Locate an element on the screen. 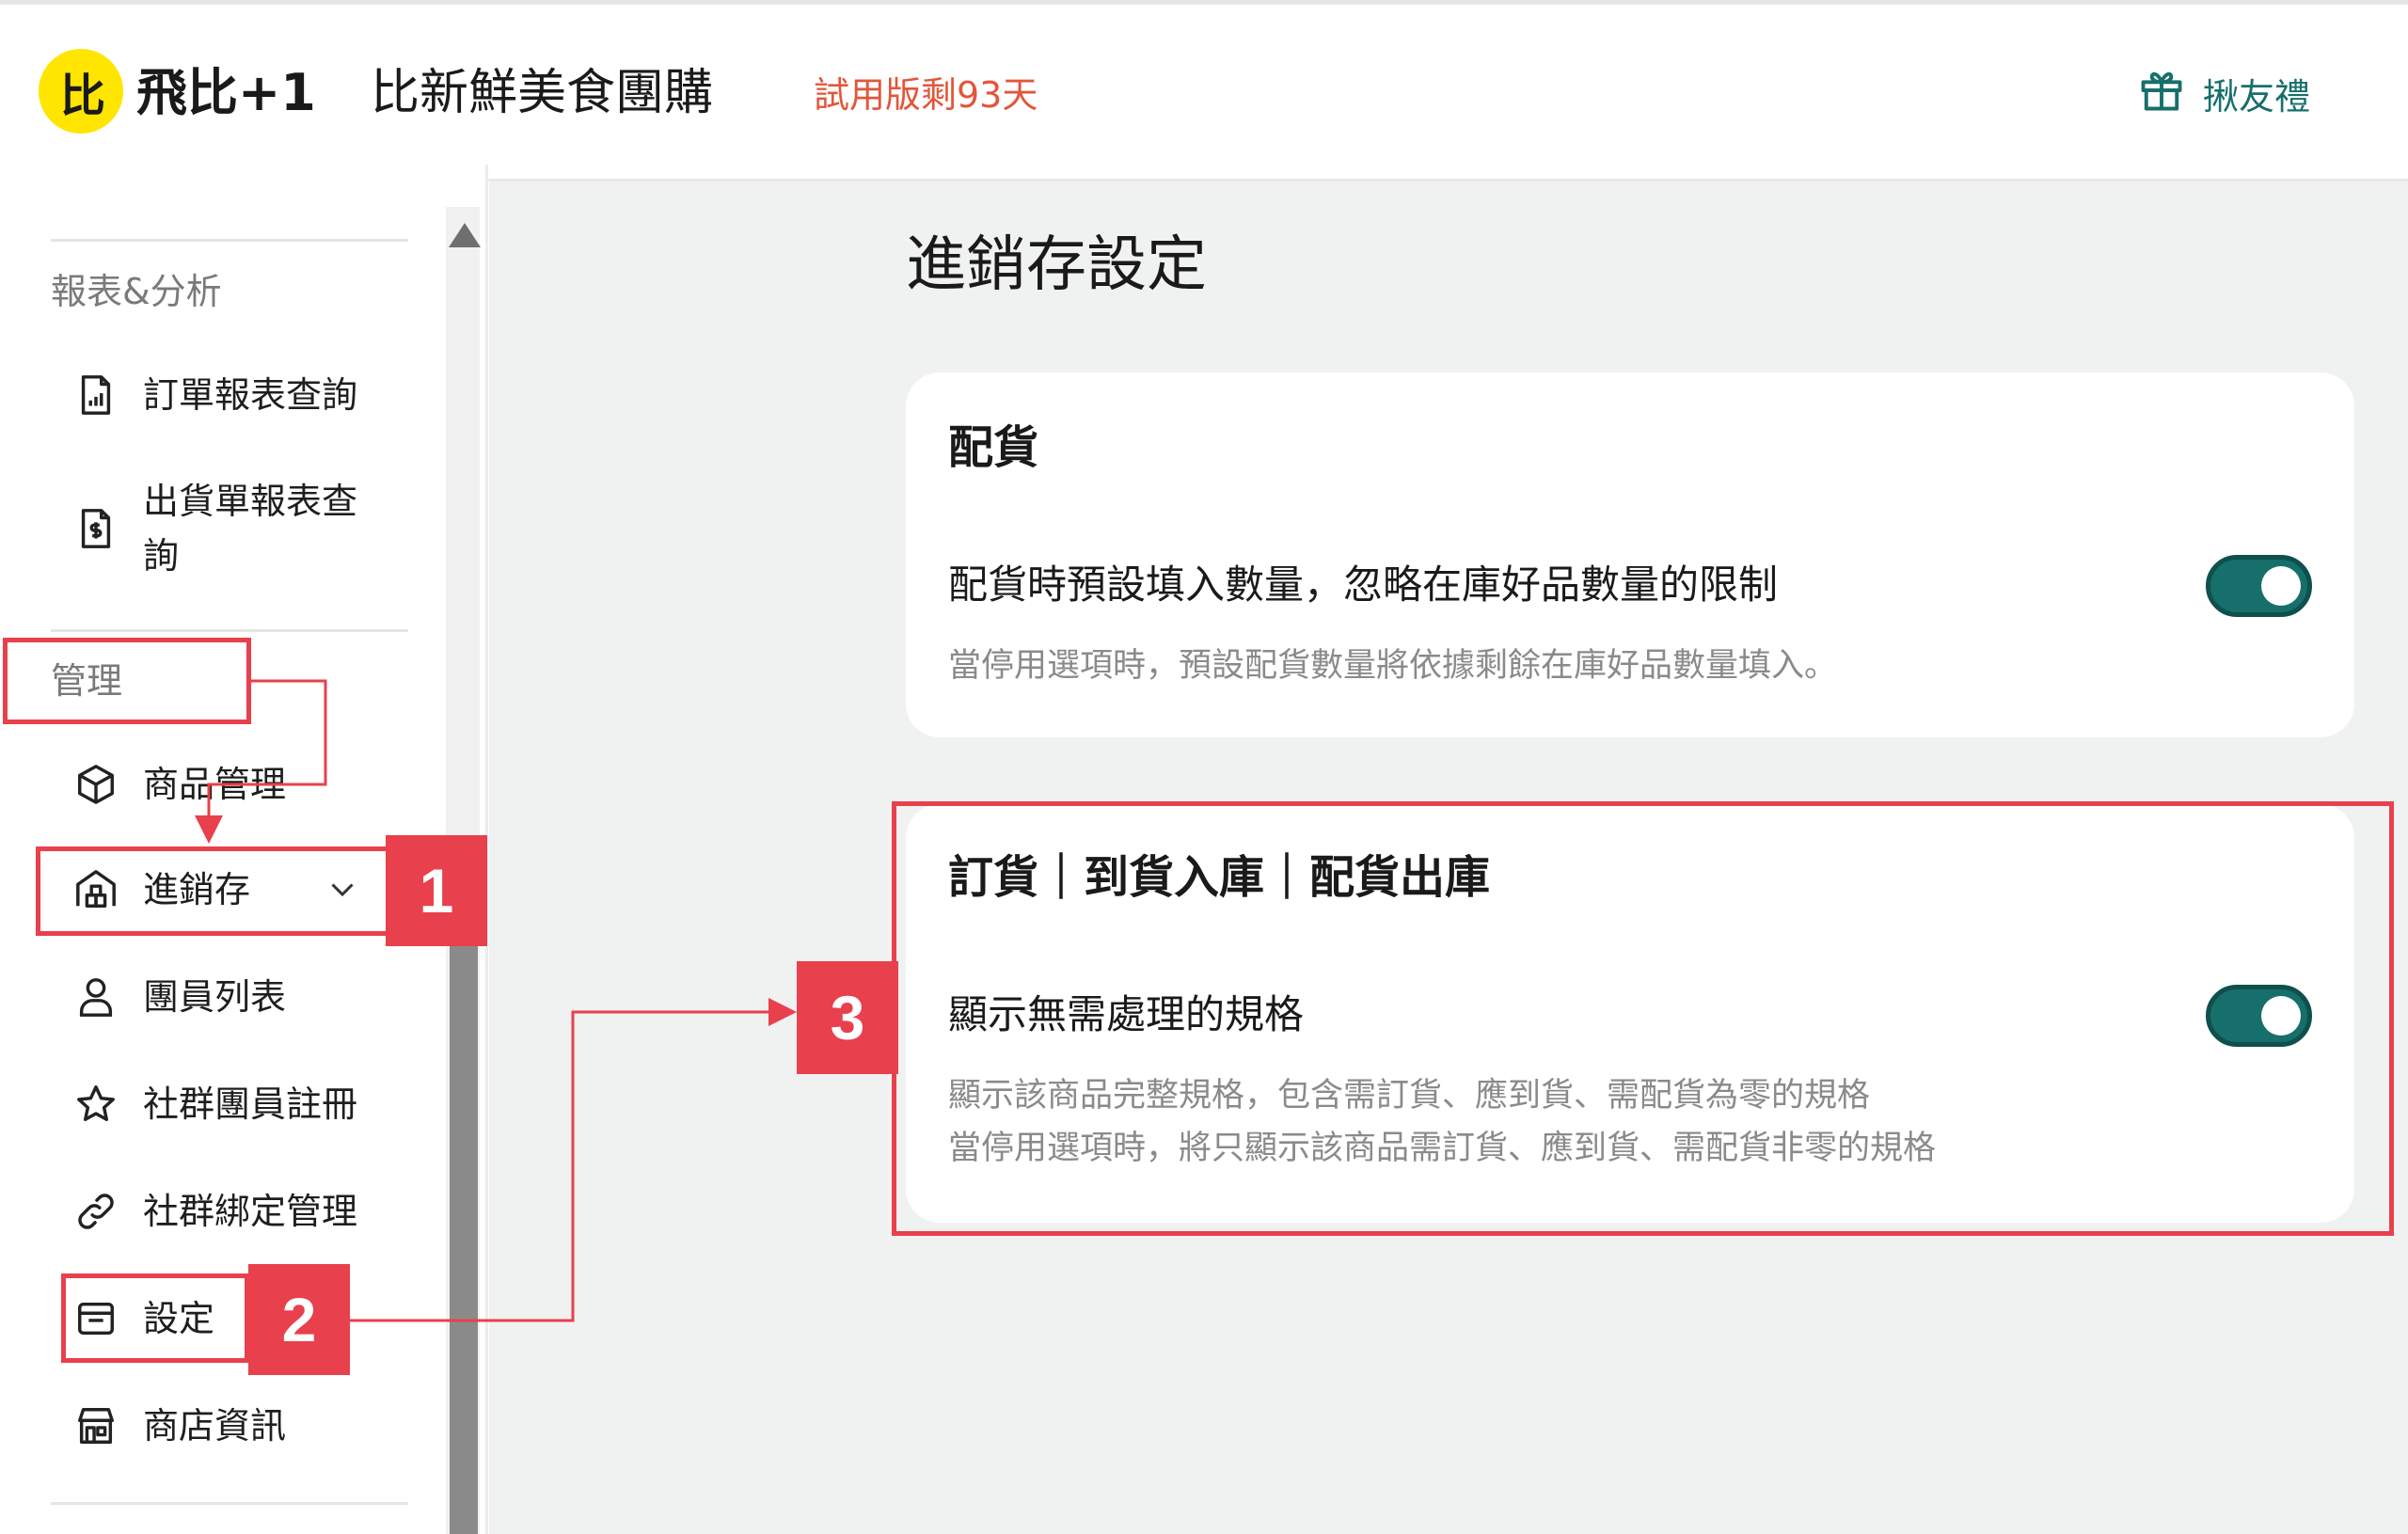  arrow-settings-to-card is located at coordinates (574, 1160).